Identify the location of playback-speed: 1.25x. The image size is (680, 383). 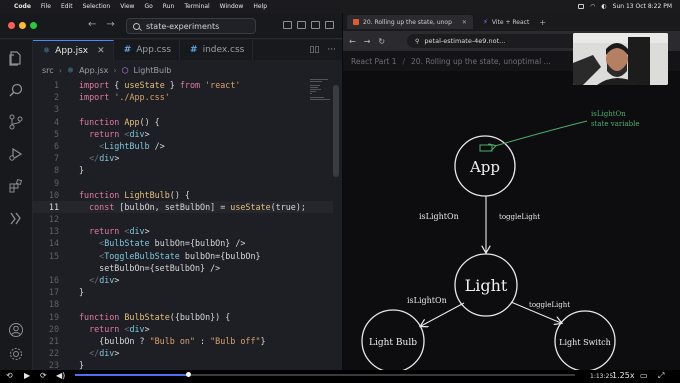
(623, 375).